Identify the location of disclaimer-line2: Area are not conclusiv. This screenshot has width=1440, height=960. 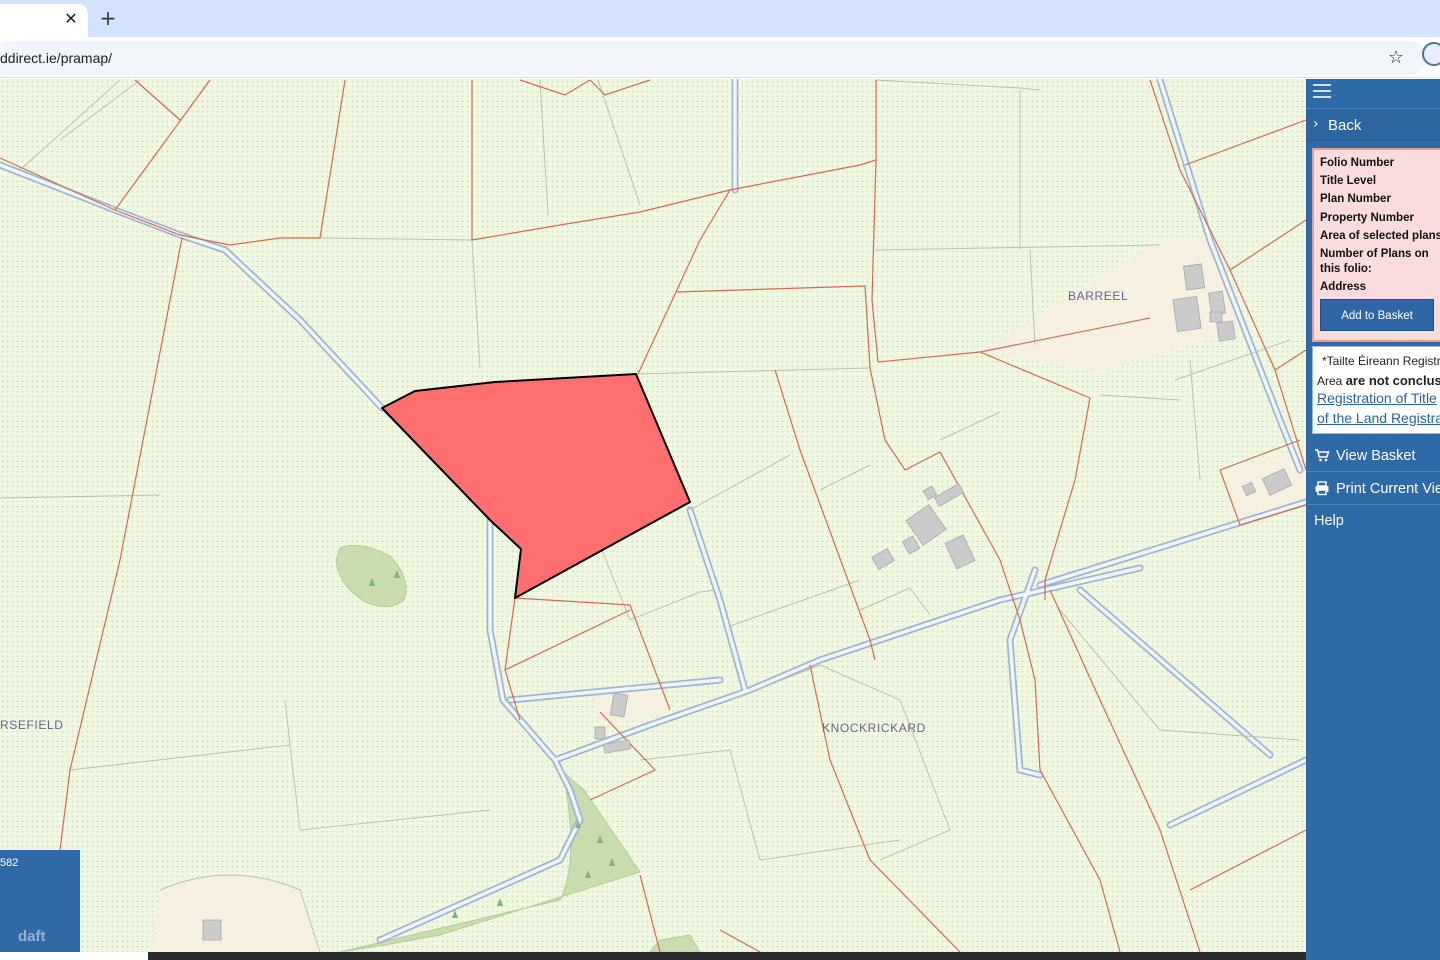
(1378, 380).